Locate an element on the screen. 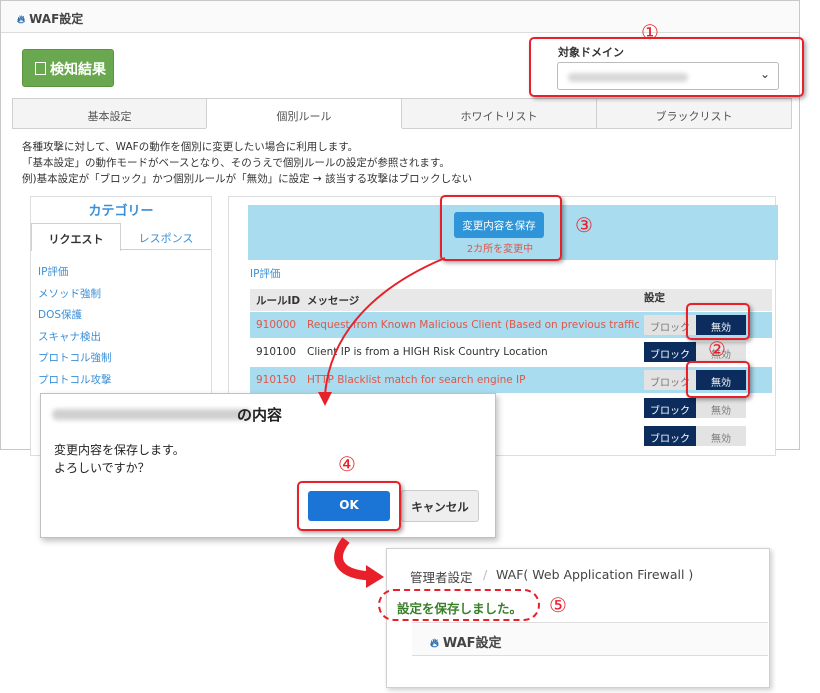  annotation-number-5: ⑤ is located at coordinates (558, 605).